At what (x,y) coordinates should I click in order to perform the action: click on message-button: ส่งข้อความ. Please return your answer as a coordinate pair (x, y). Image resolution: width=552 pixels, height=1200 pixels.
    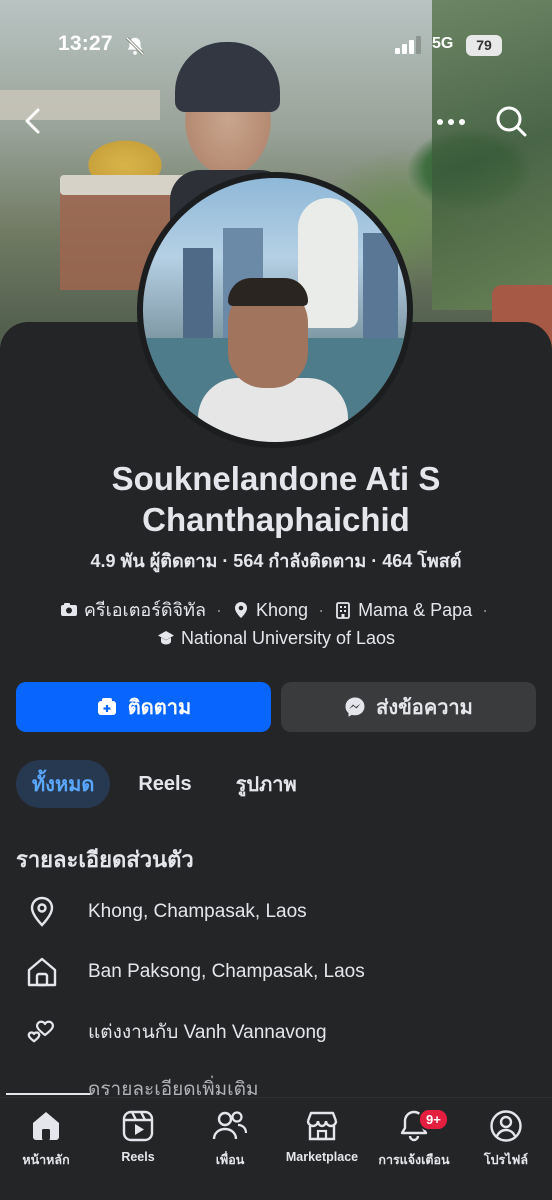
    Looking at the image, I should click on (408, 707).